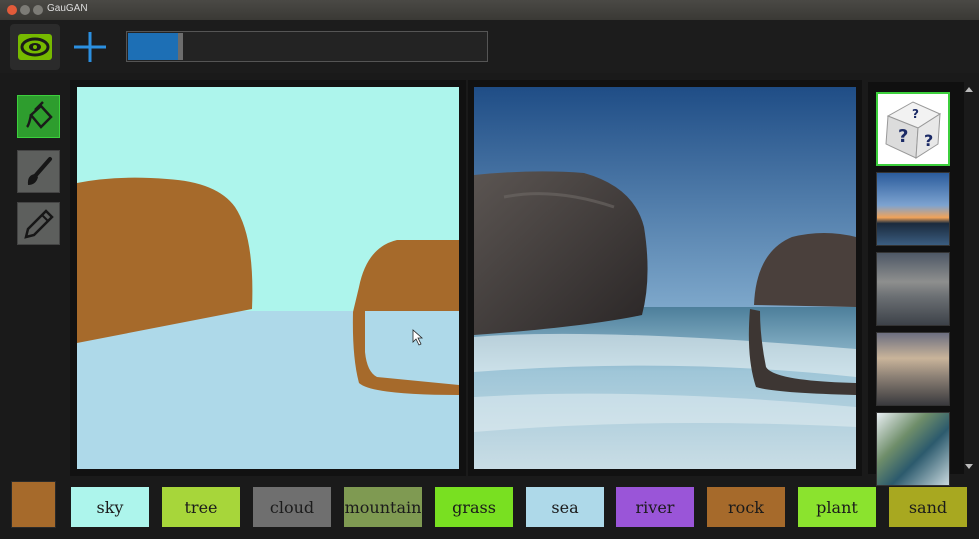  I want to click on close-window-button, so click(12, 10).